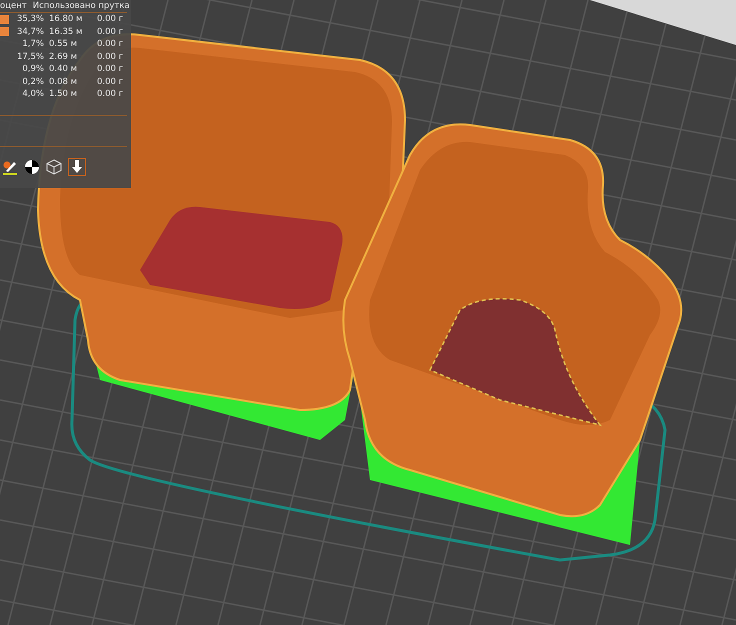  What do you see at coordinates (66, 19) in the screenshot?
I see `length-text: 16.80 м` at bounding box center [66, 19].